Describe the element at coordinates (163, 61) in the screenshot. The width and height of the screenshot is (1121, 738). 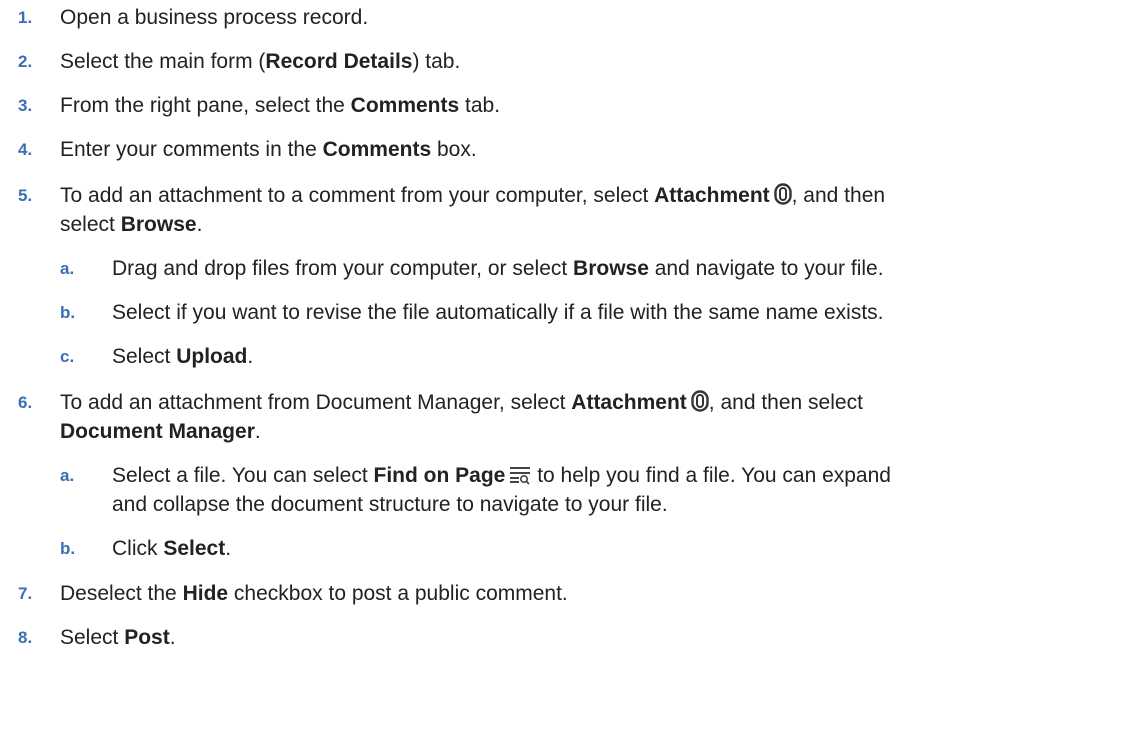
I see `step-text-part: Select the main form (` at that location.